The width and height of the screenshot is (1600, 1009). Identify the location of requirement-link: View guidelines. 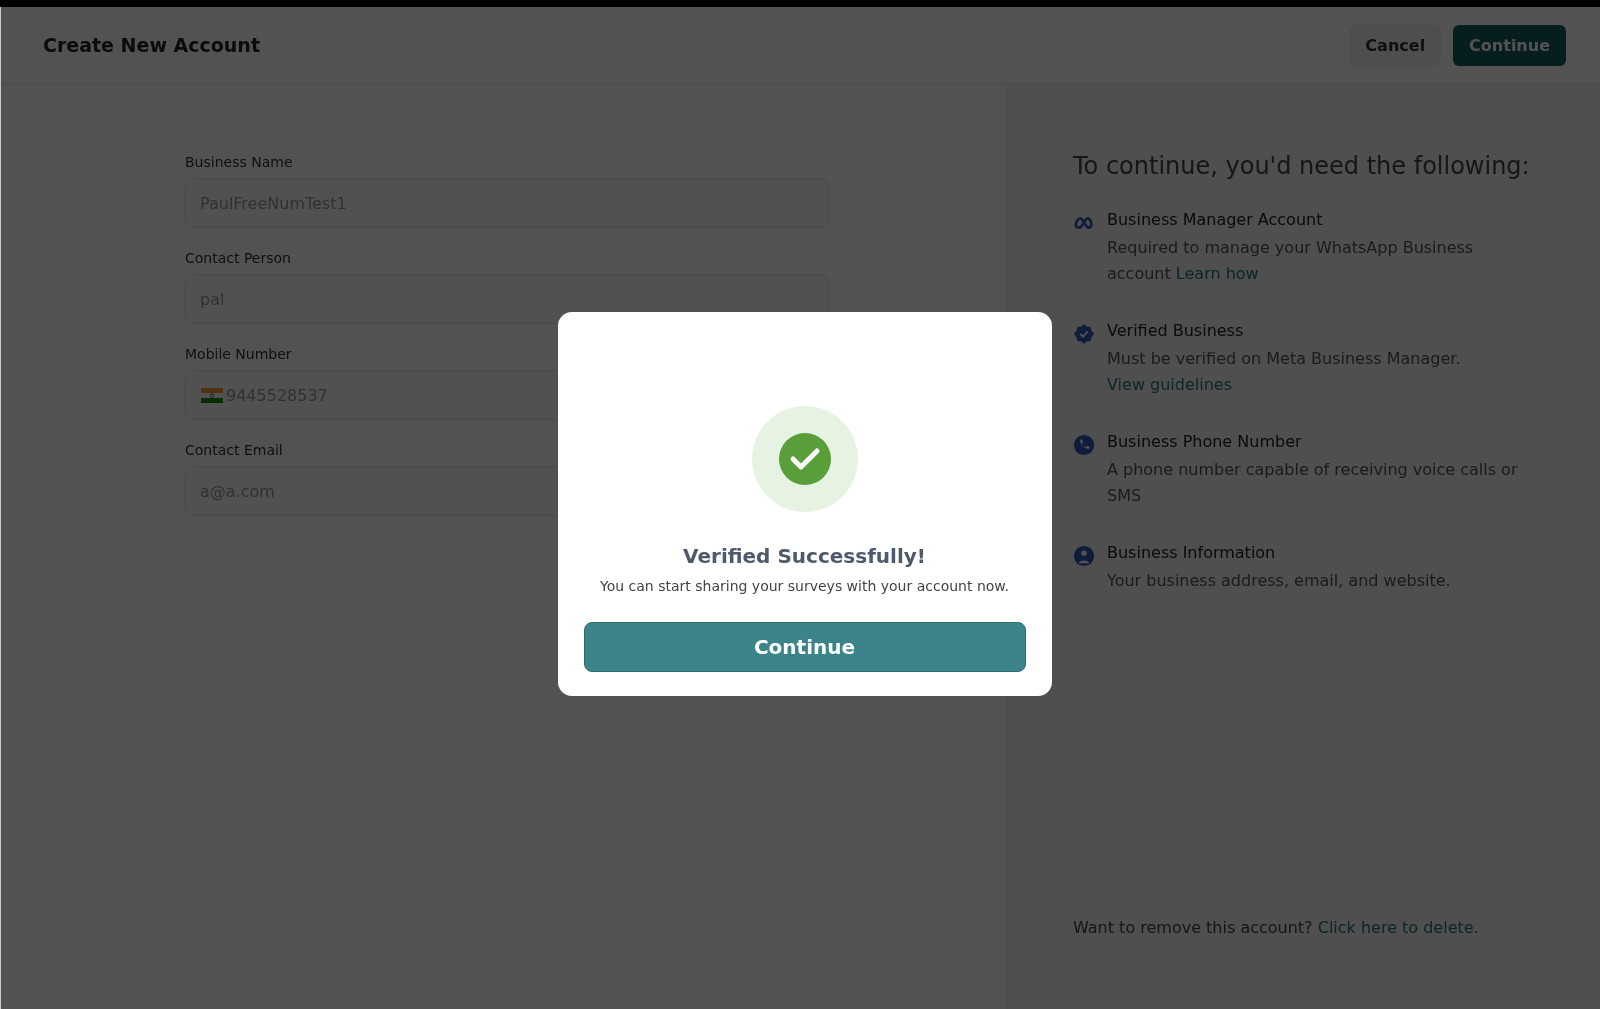
(1169, 384).